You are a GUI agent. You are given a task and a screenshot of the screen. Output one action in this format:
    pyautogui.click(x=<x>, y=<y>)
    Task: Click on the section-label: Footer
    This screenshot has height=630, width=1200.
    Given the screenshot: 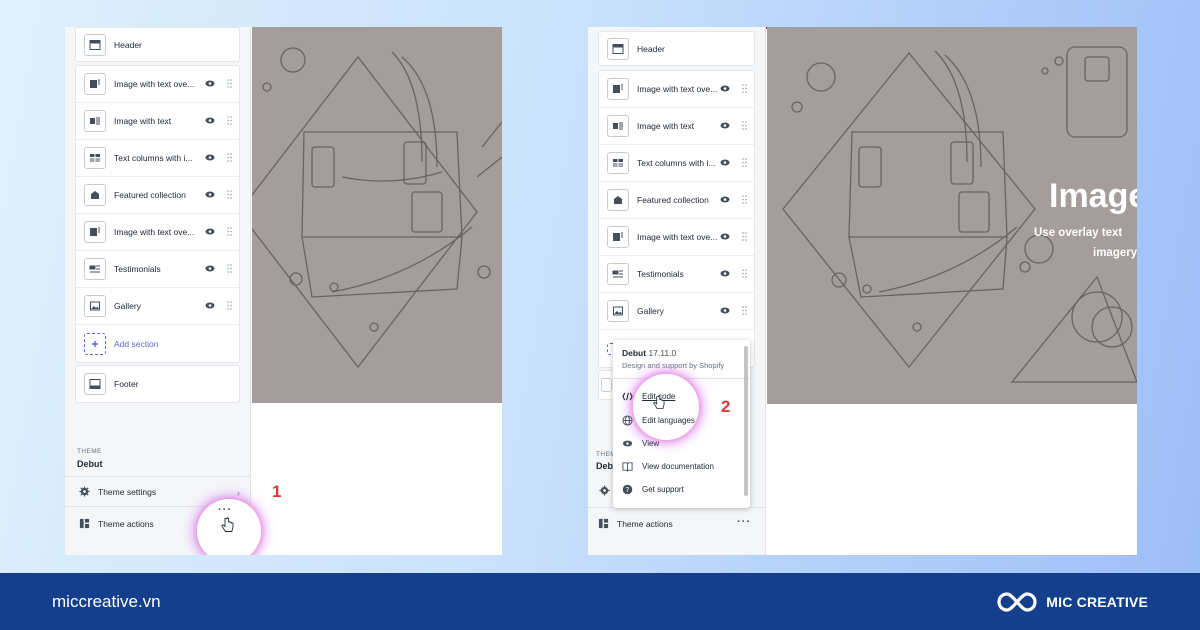 What is the action you would take?
    pyautogui.click(x=126, y=384)
    